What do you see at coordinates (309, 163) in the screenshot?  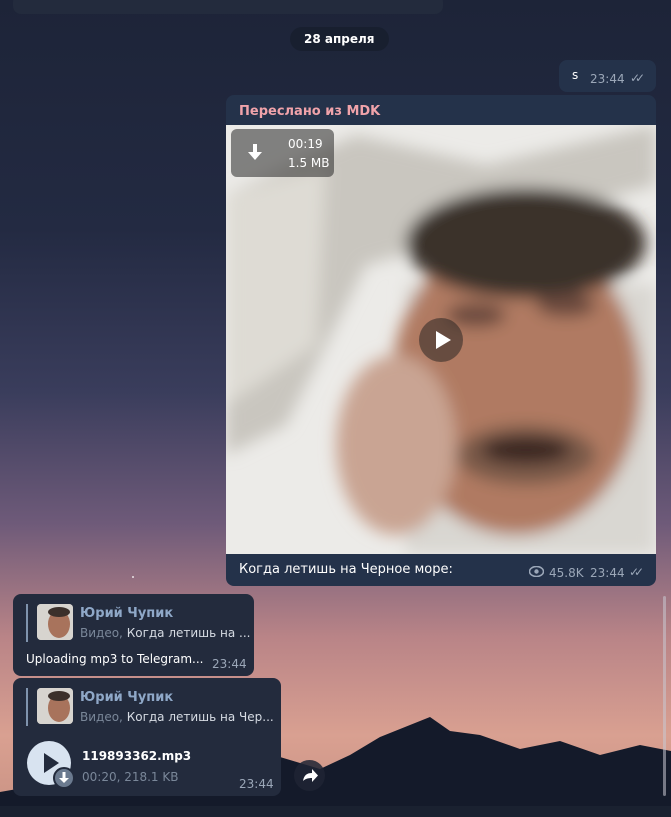 I see `video-size: 1.5 MB` at bounding box center [309, 163].